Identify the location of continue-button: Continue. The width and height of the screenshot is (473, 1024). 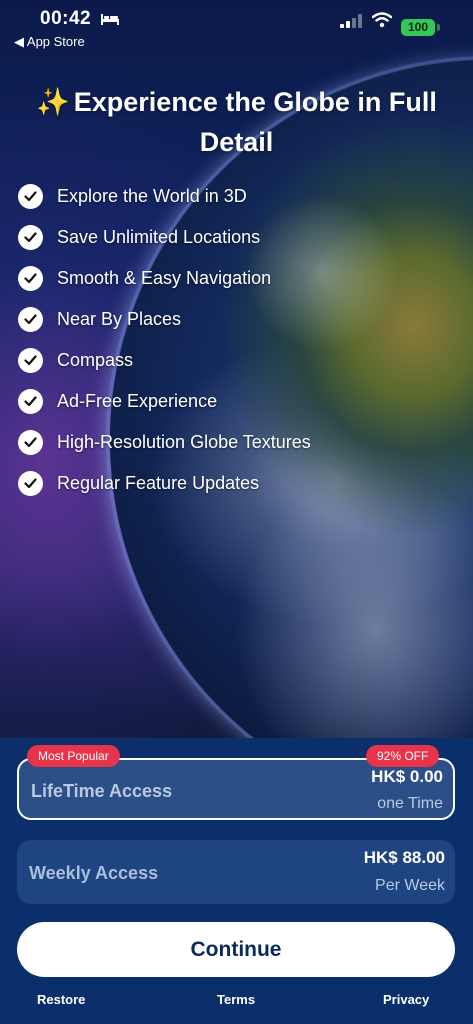
(236, 949).